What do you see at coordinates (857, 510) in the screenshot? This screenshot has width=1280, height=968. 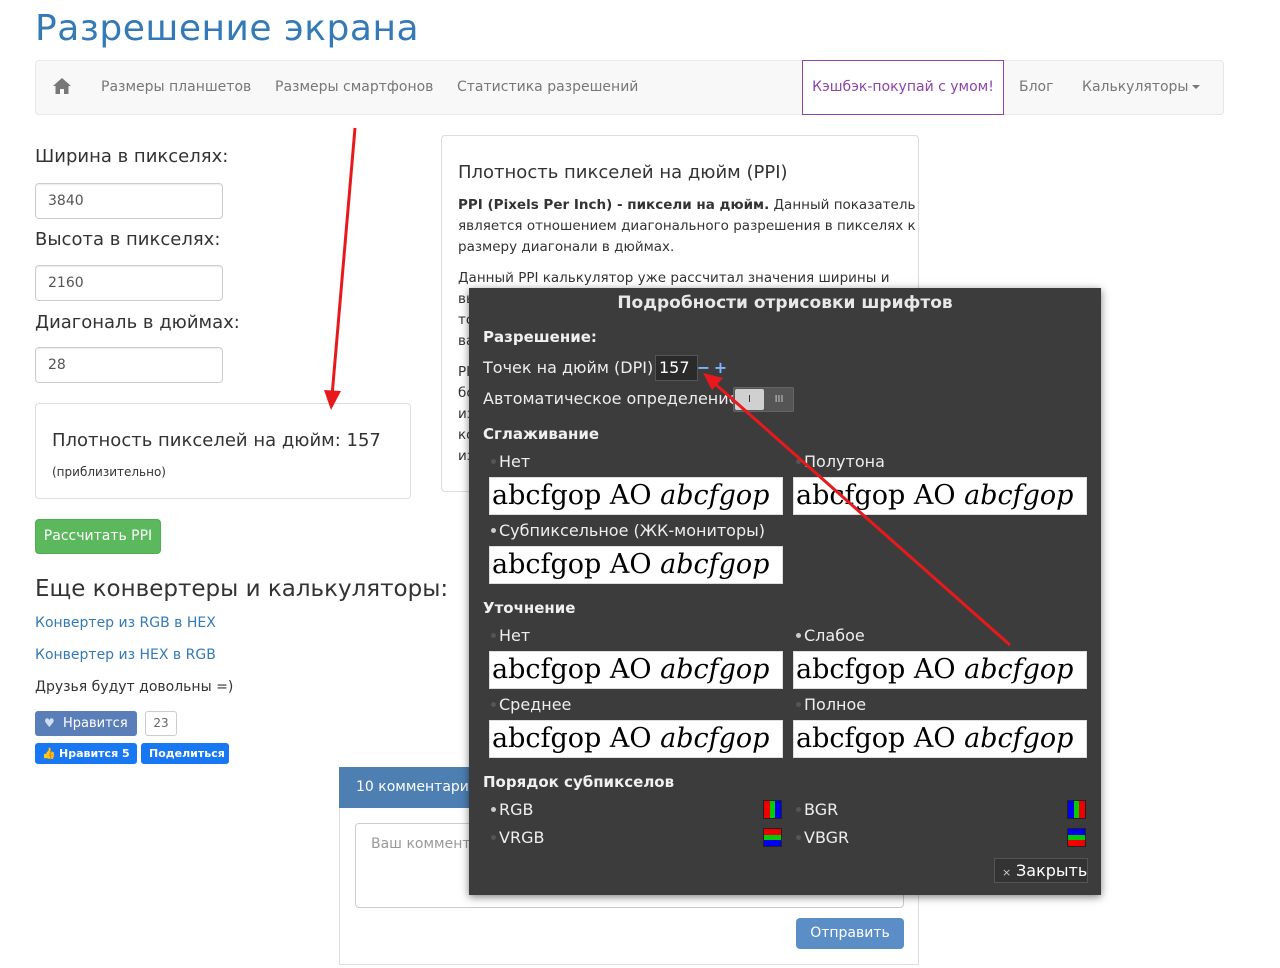 I see `annotation-arrow-to-dpi-icon` at bounding box center [857, 510].